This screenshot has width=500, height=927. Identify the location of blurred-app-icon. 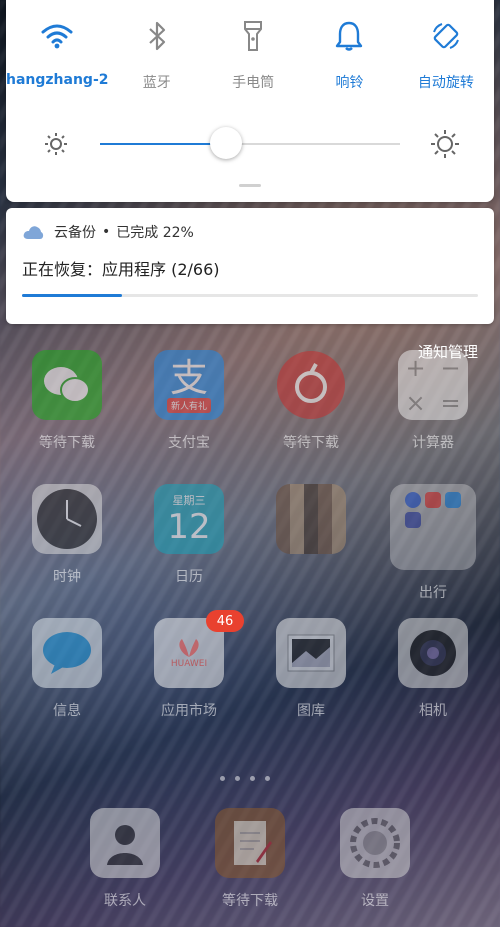
(311, 519).